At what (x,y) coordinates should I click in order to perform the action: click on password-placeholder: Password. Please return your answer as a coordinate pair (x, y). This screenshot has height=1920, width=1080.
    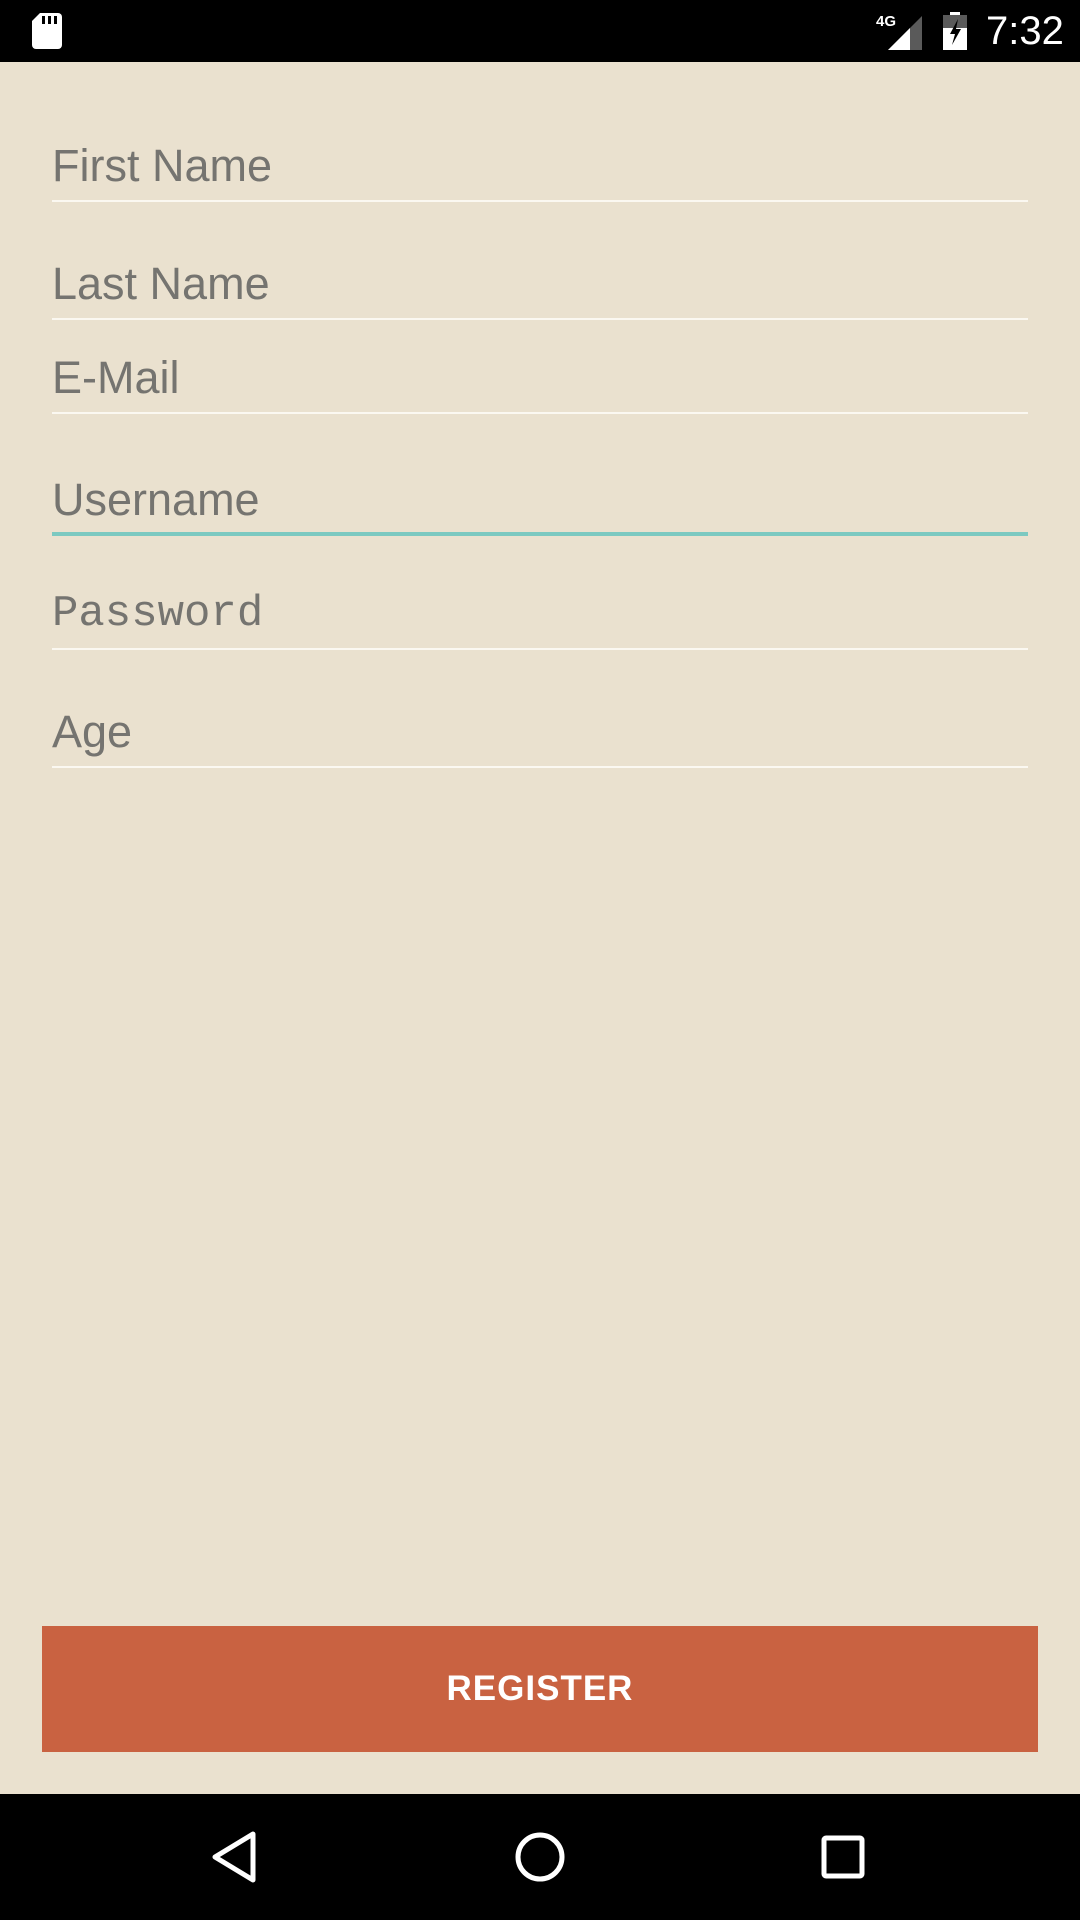
    Looking at the image, I should click on (158, 614).